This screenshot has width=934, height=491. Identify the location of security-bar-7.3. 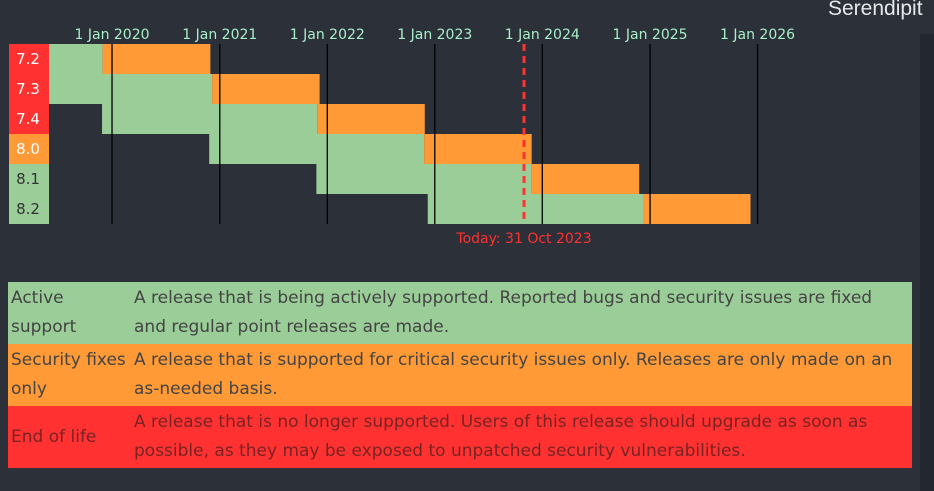
(266, 89).